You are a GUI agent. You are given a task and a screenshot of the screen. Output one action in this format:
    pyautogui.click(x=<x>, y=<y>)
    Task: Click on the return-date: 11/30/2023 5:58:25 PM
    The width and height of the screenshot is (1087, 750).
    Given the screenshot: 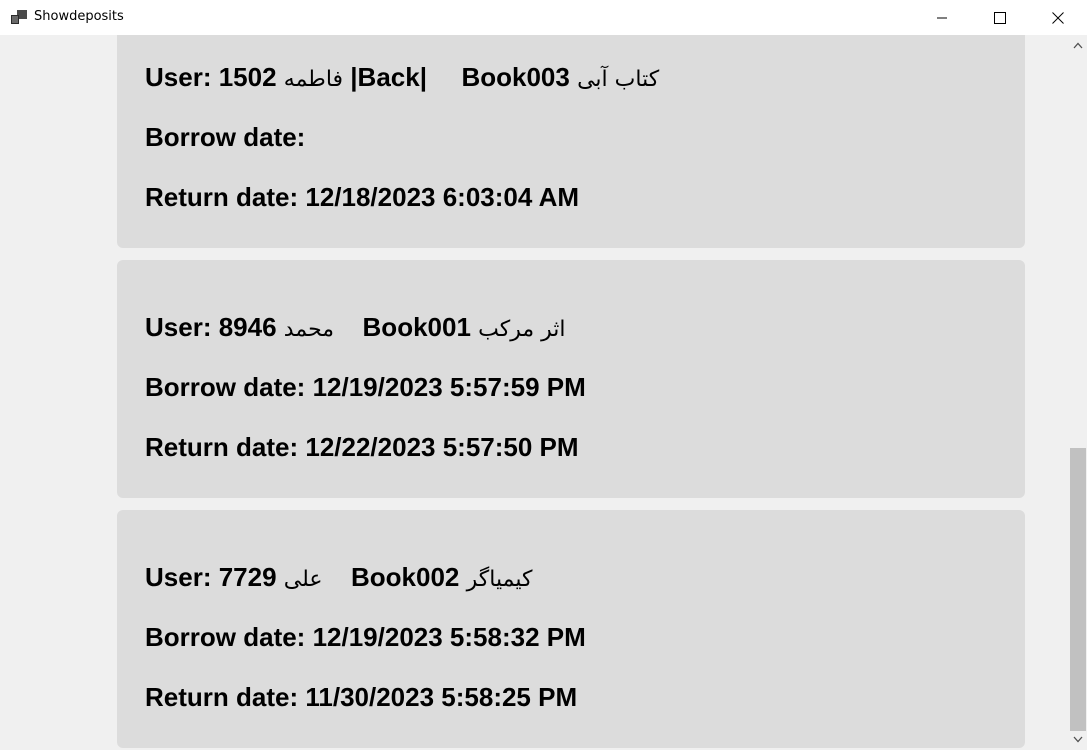 What is the action you would take?
    pyautogui.click(x=441, y=697)
    